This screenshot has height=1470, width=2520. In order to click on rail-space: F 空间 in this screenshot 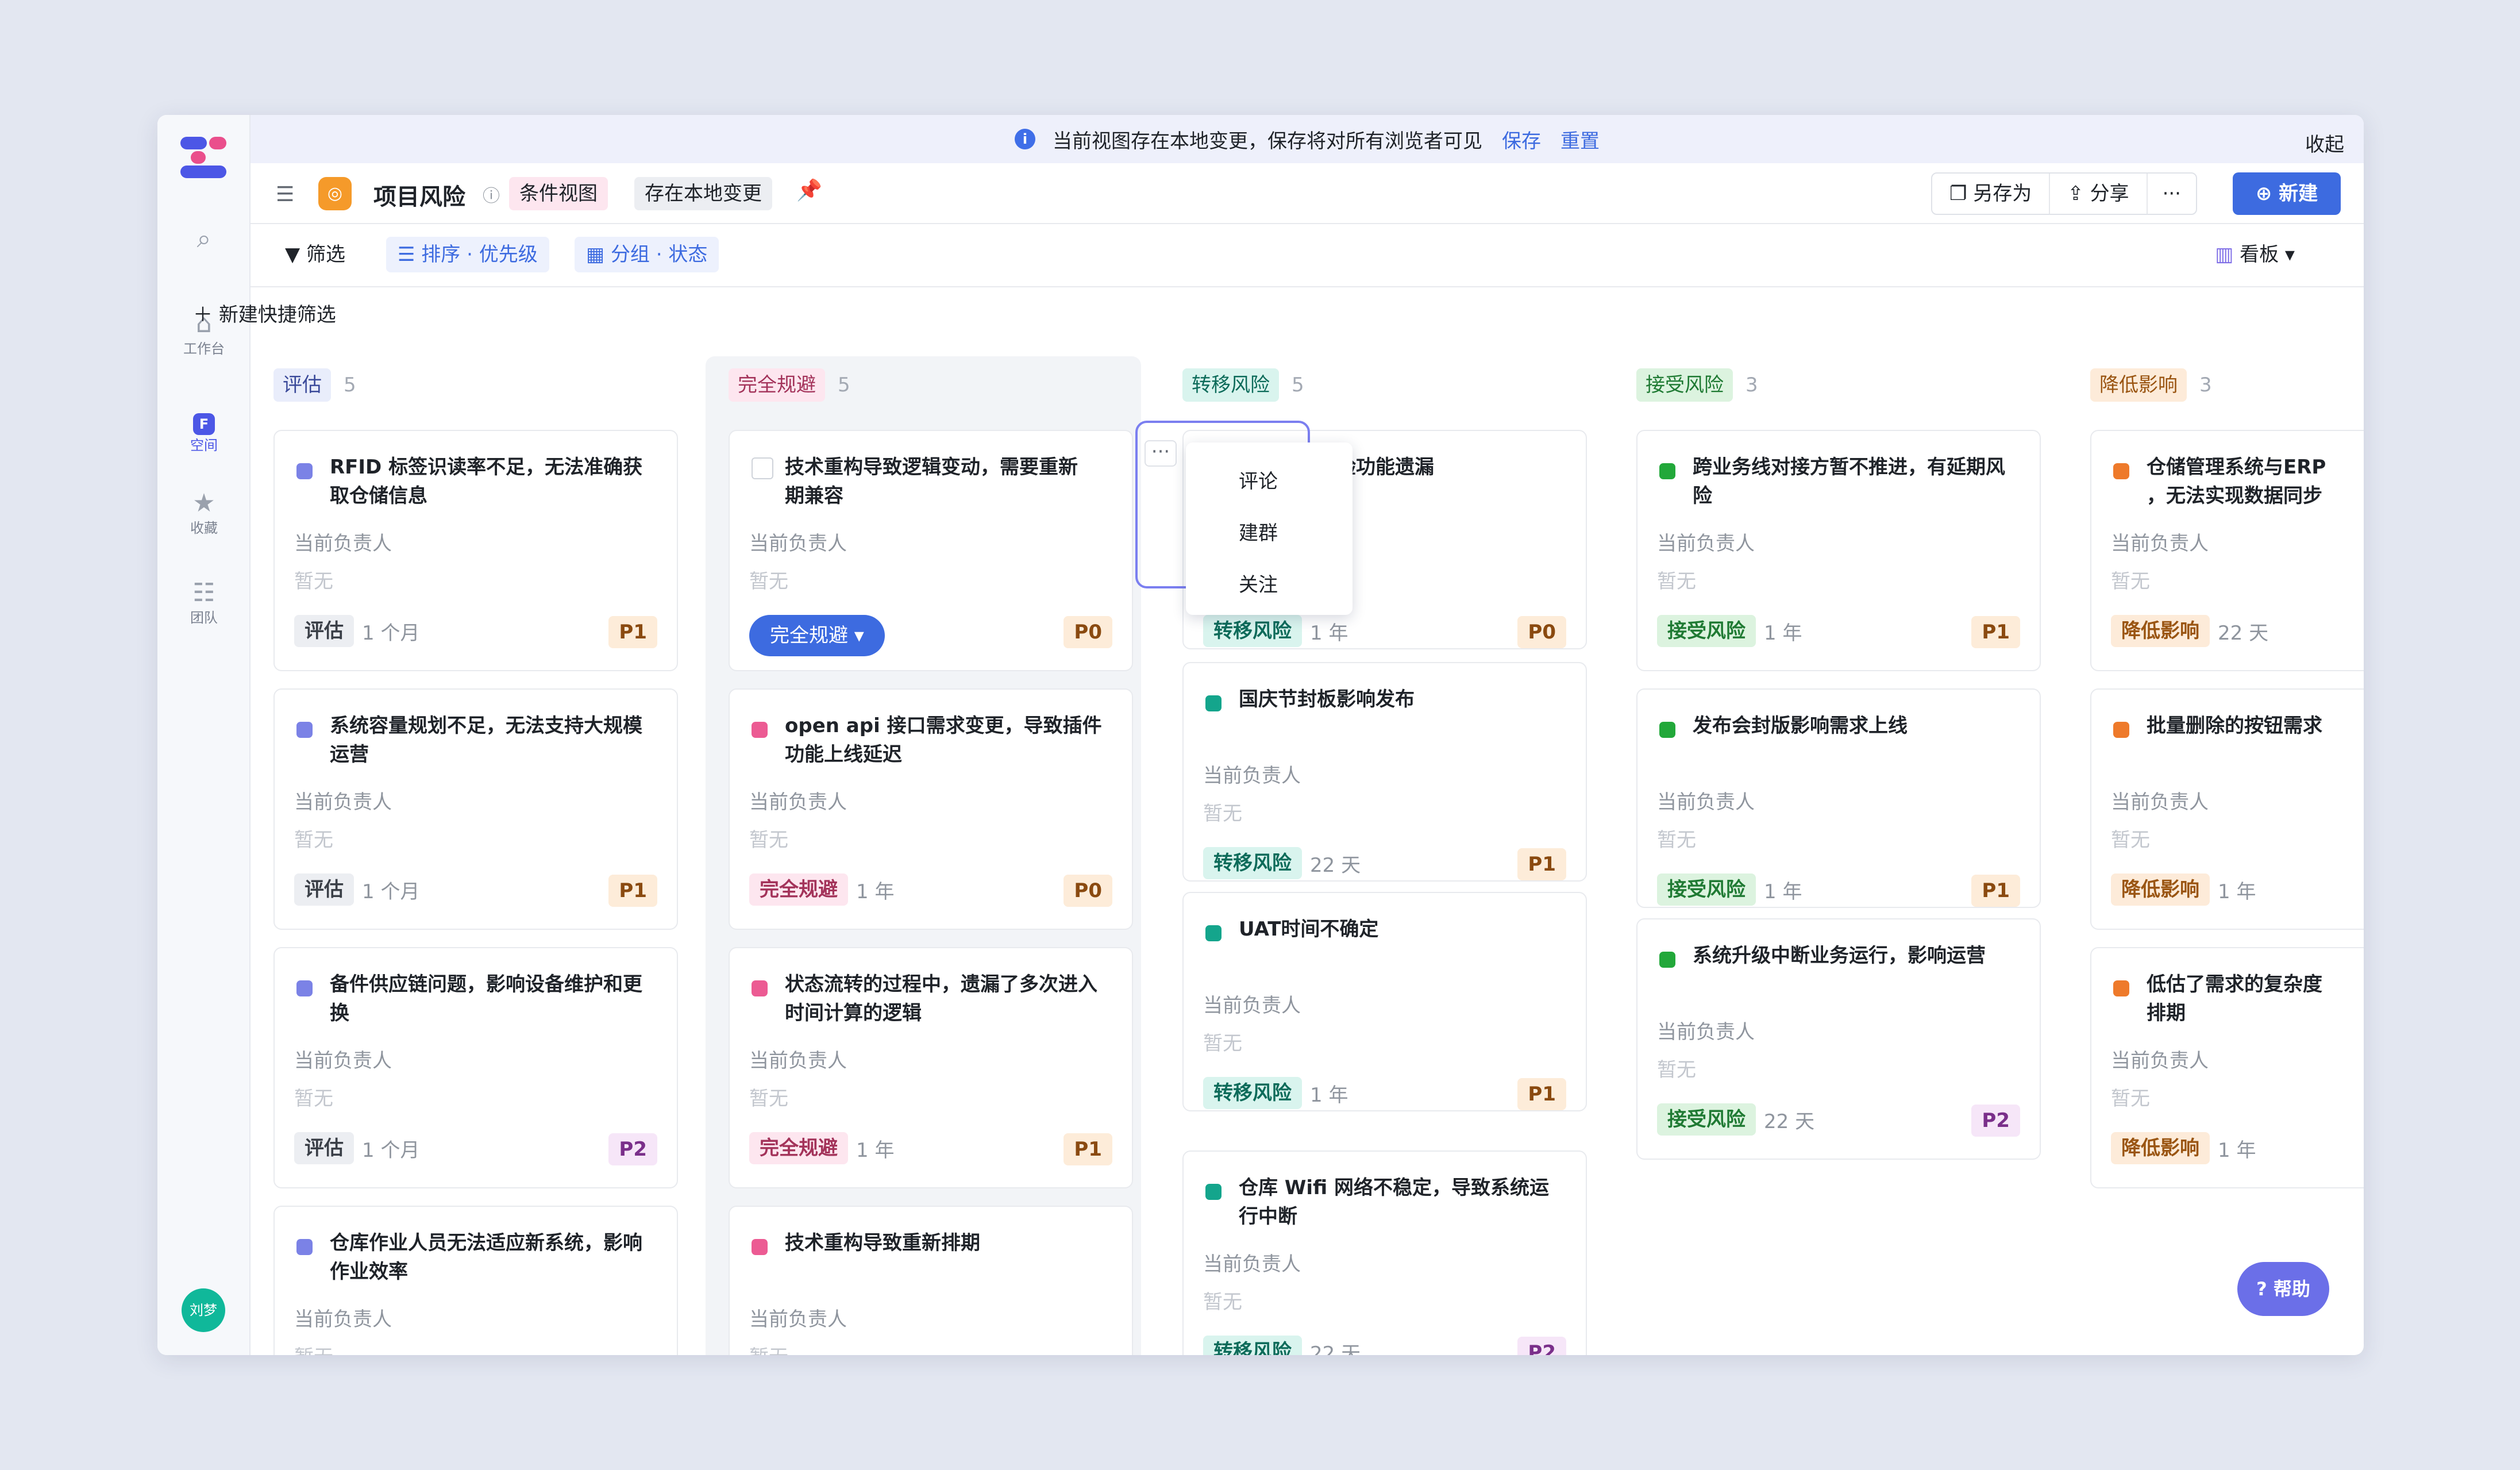, I will do `click(204, 429)`.